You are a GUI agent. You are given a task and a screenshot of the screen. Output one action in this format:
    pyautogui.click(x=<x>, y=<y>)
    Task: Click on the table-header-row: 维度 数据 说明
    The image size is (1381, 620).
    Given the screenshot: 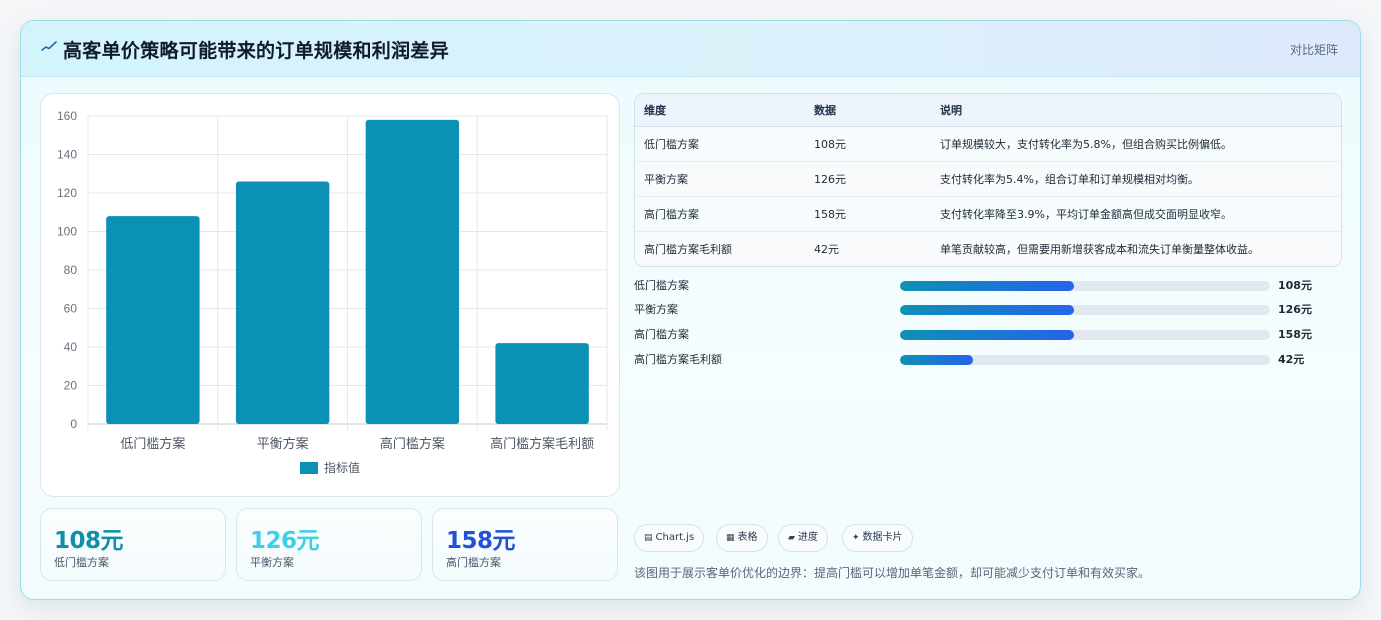 What is the action you would take?
    pyautogui.click(x=988, y=110)
    